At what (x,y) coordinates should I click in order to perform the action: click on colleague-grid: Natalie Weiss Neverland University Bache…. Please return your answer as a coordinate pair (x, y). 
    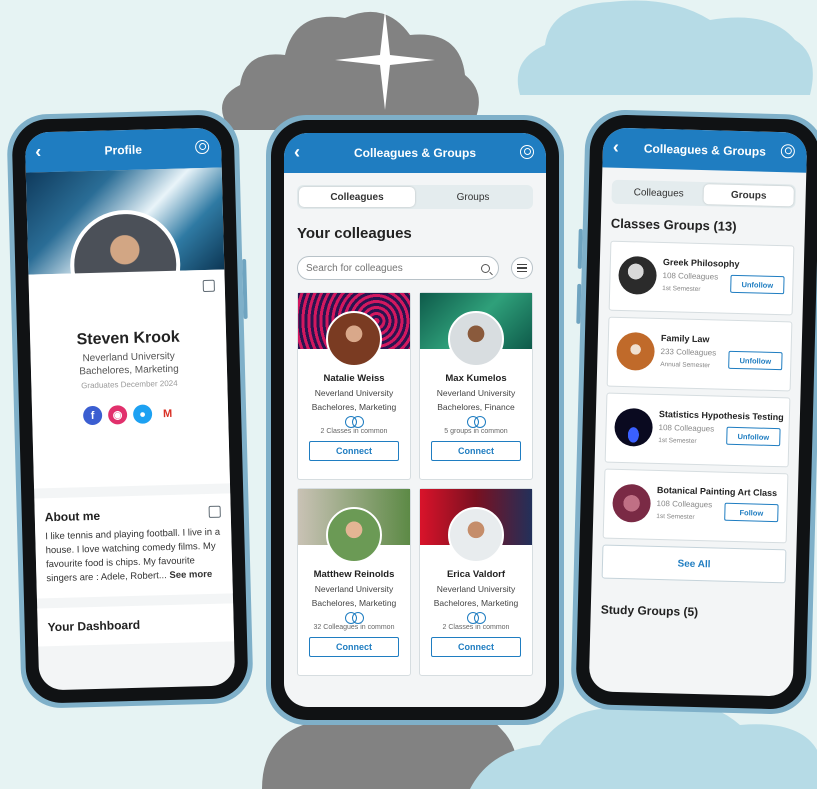
    Looking at the image, I should click on (415, 484).